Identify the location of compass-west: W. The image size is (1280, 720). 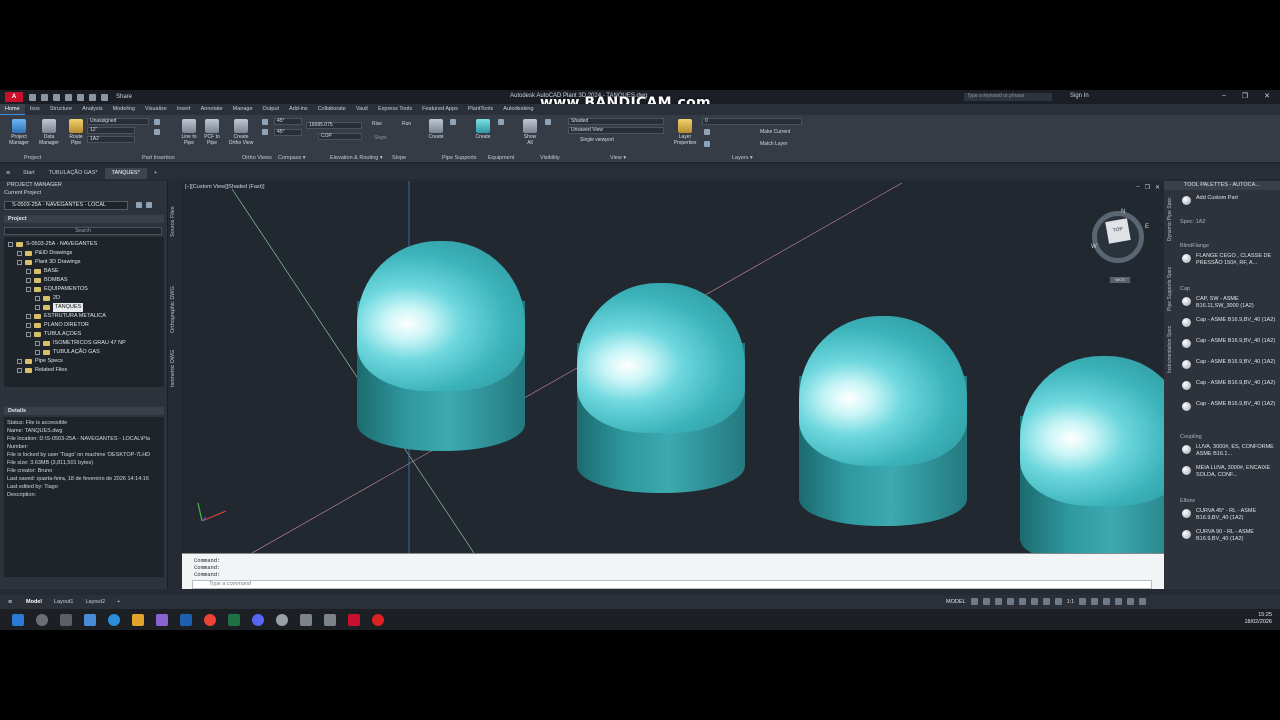
(1094, 247).